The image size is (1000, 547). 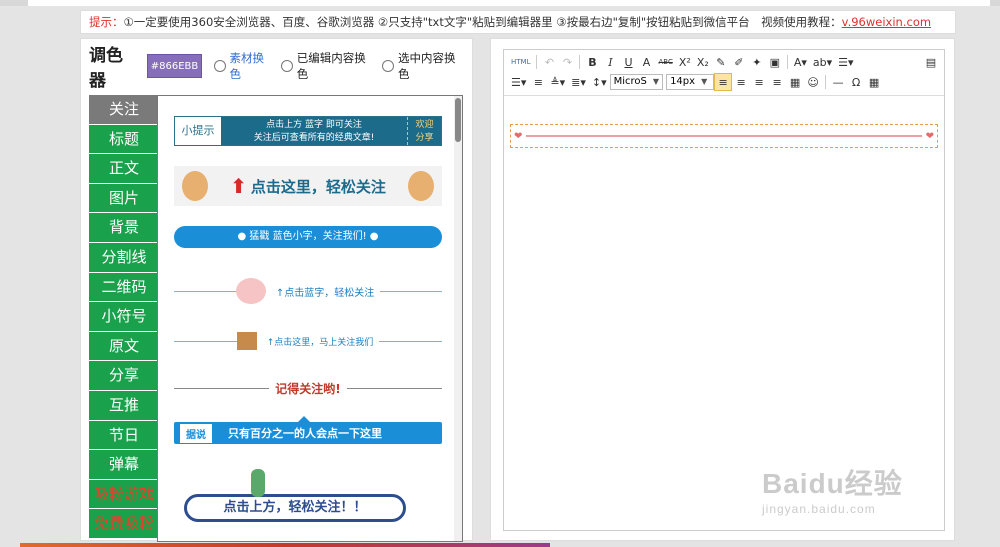 I want to click on fullscreen-icon: ▤, so click(x=931, y=62).